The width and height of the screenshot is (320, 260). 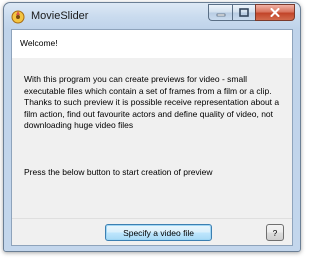 I want to click on caption-buttons, so click(x=251, y=13).